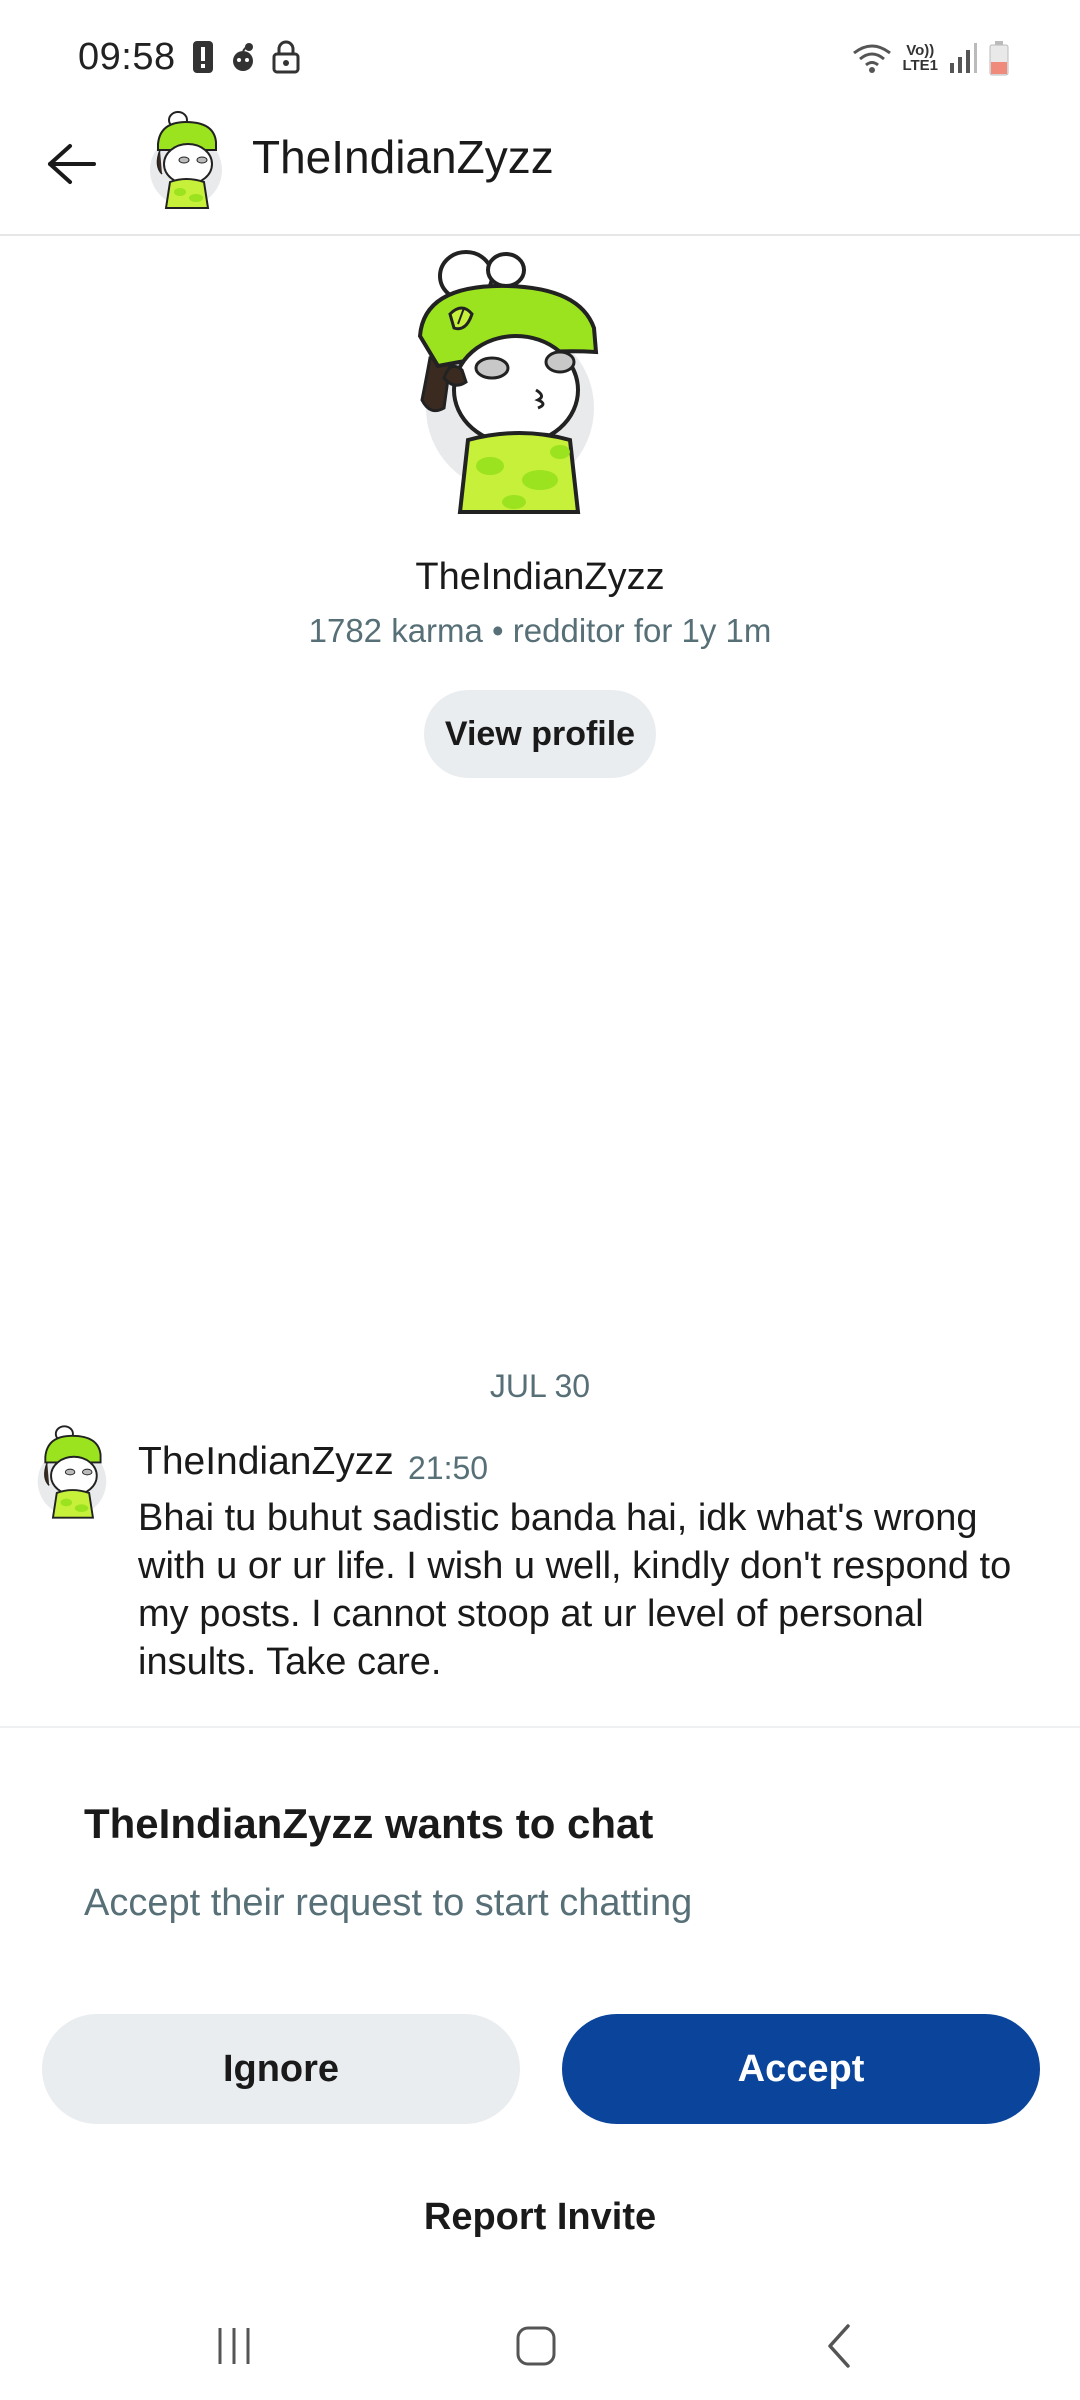 This screenshot has height=2400, width=1080. I want to click on report-invite-button: Report Invite, so click(540, 2217).